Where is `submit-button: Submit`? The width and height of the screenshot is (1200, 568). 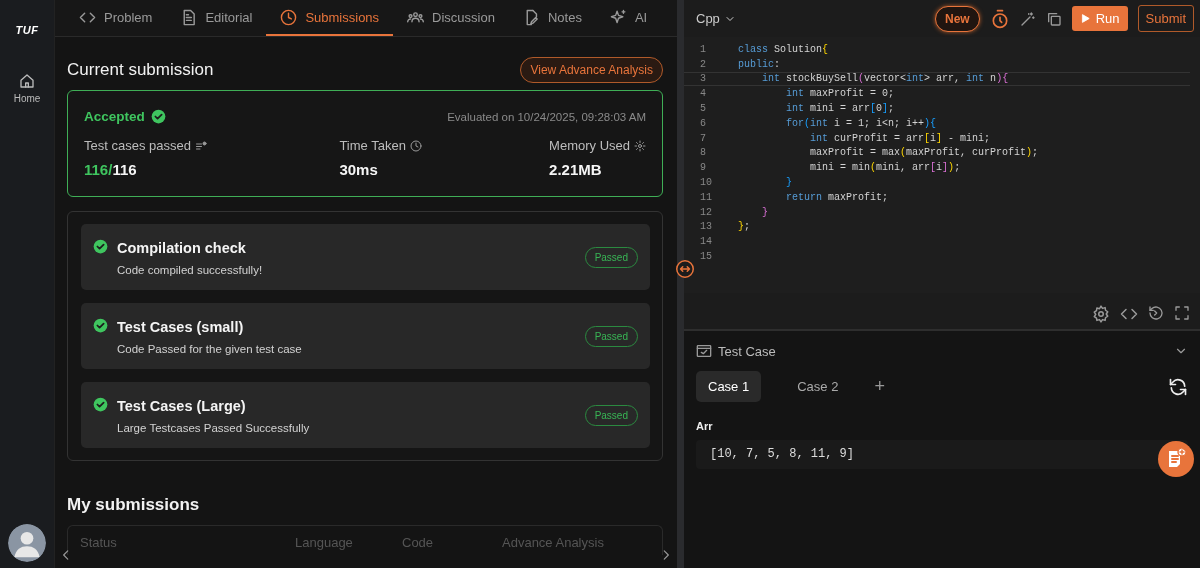
submit-button: Submit is located at coordinates (1165, 18).